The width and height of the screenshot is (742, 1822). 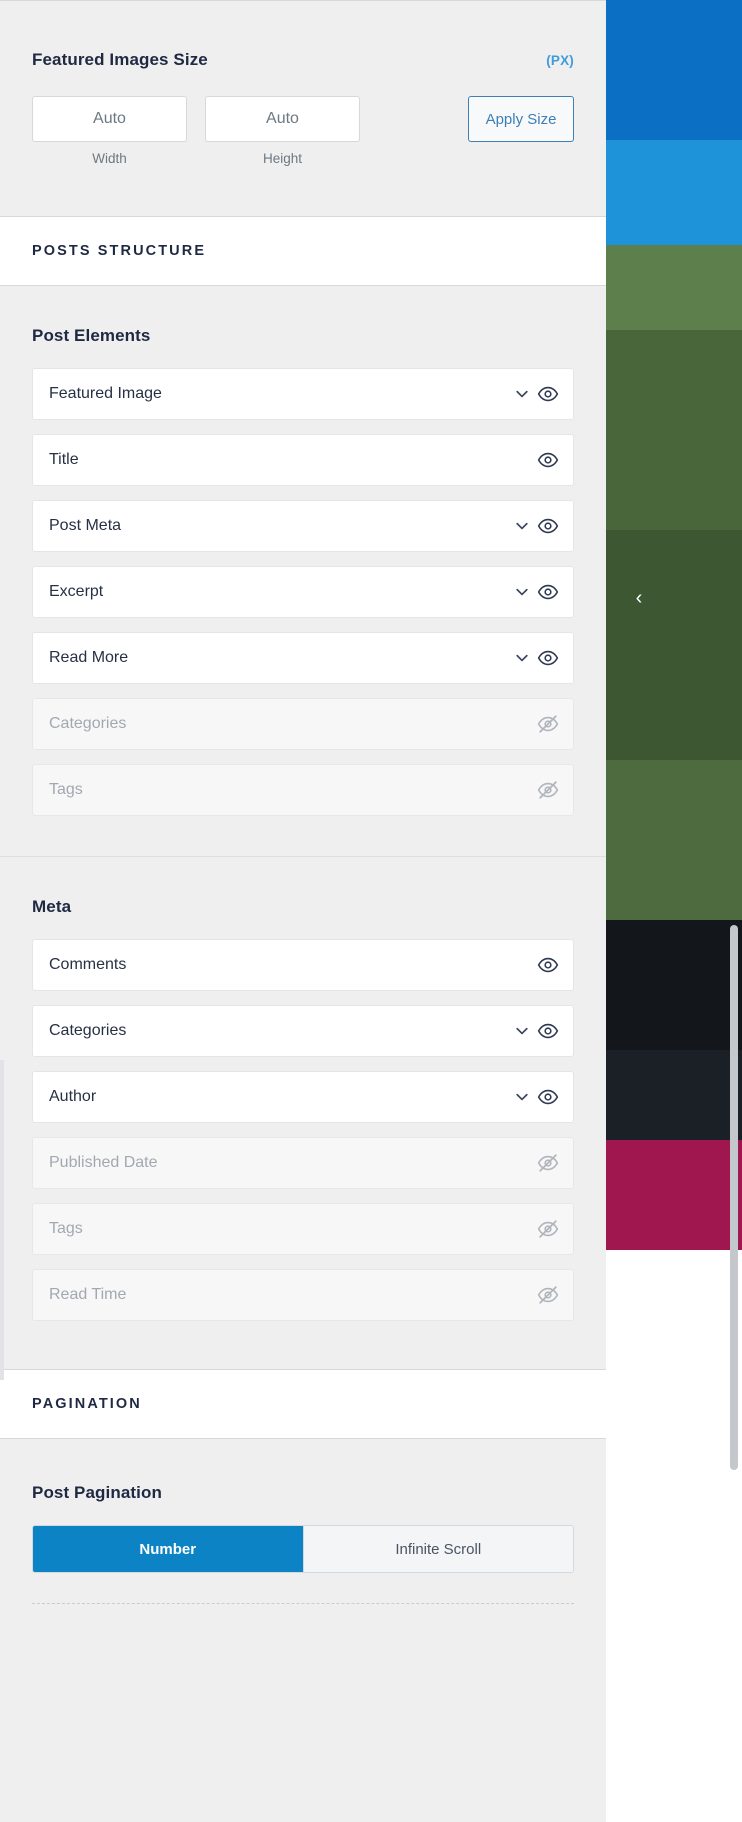 What do you see at coordinates (521, 119) in the screenshot?
I see `apply-size-button: Apply Size` at bounding box center [521, 119].